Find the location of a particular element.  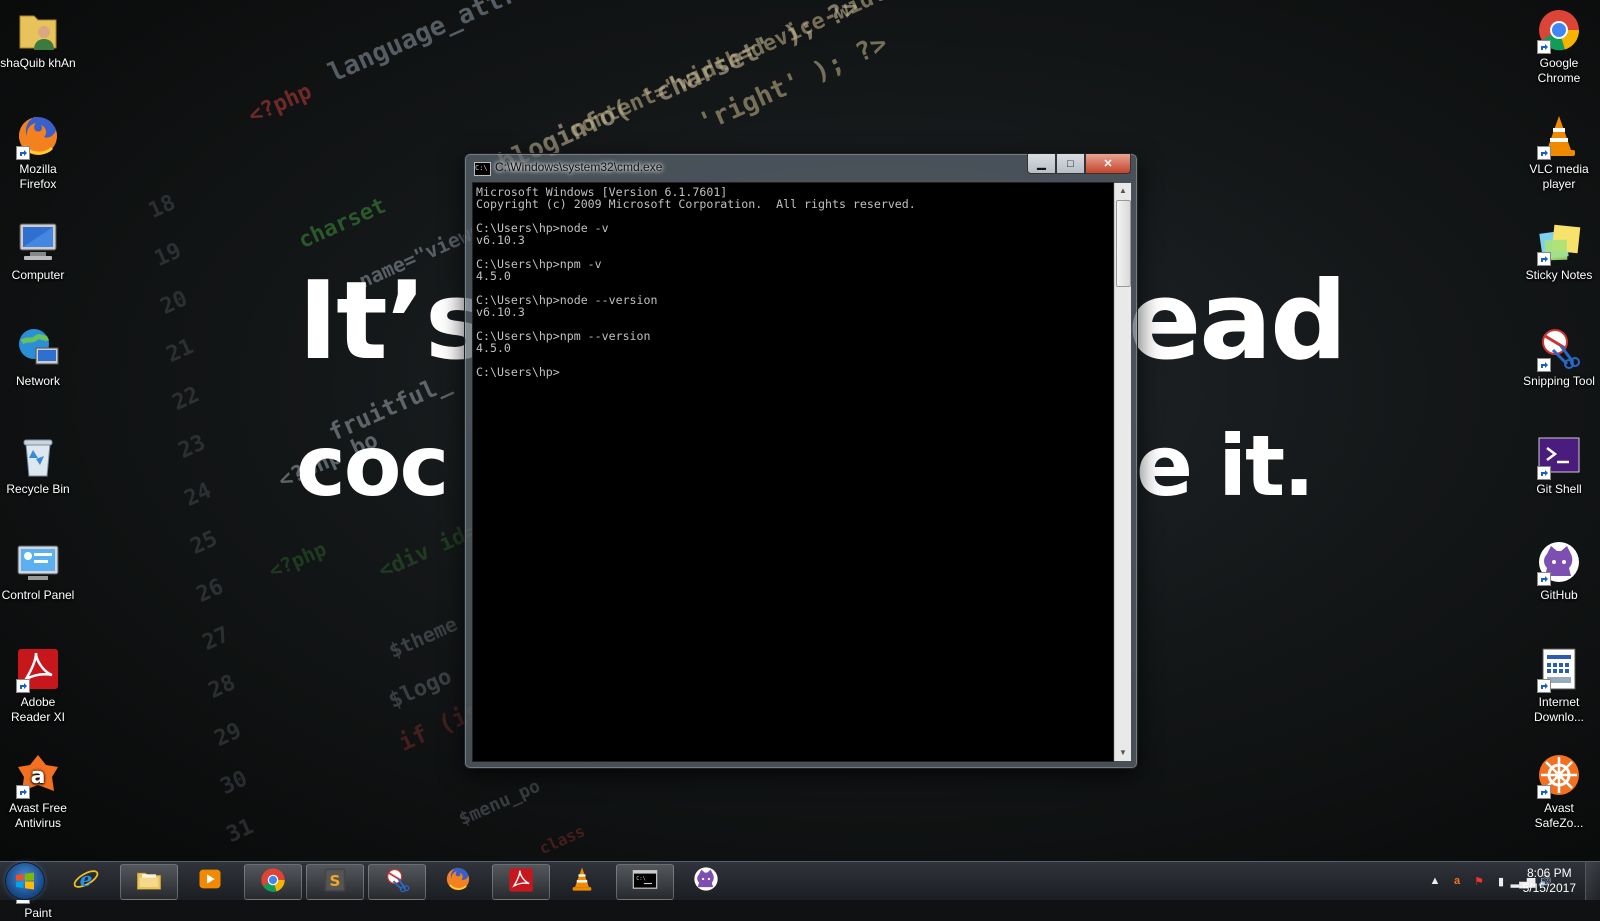

desktop-icon-avast: a Avast Free Antivirus is located at coordinates (38, 791).